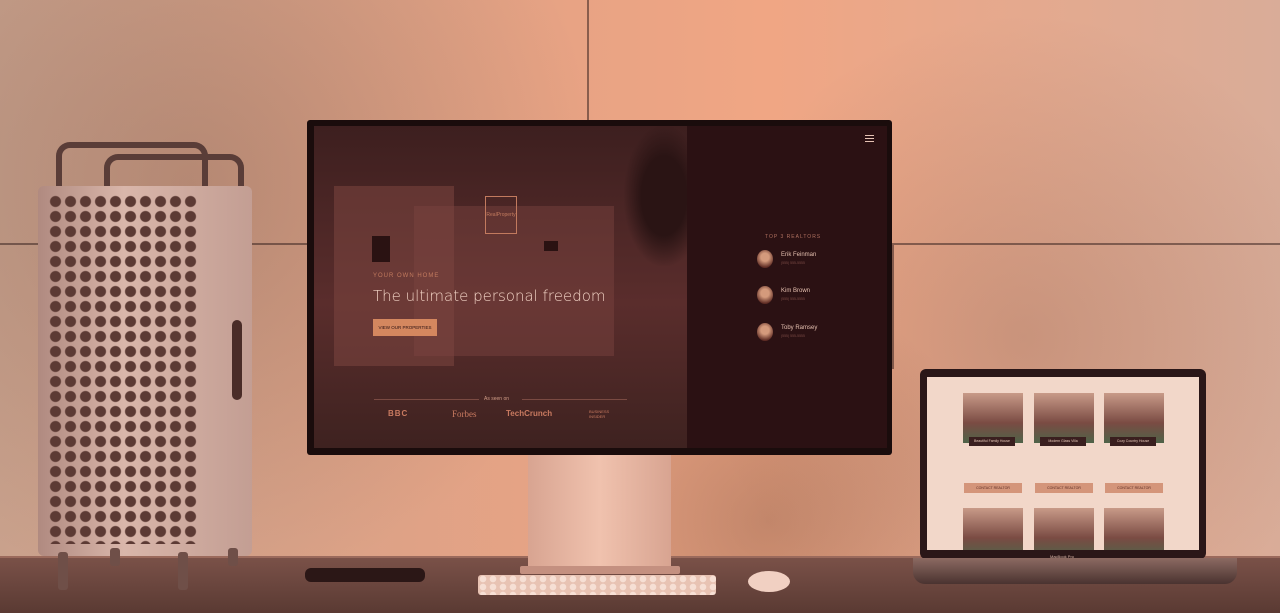  What do you see at coordinates (405, 327) in the screenshot?
I see `view-properties-button: VIEW OUR PROPERTIES` at bounding box center [405, 327].